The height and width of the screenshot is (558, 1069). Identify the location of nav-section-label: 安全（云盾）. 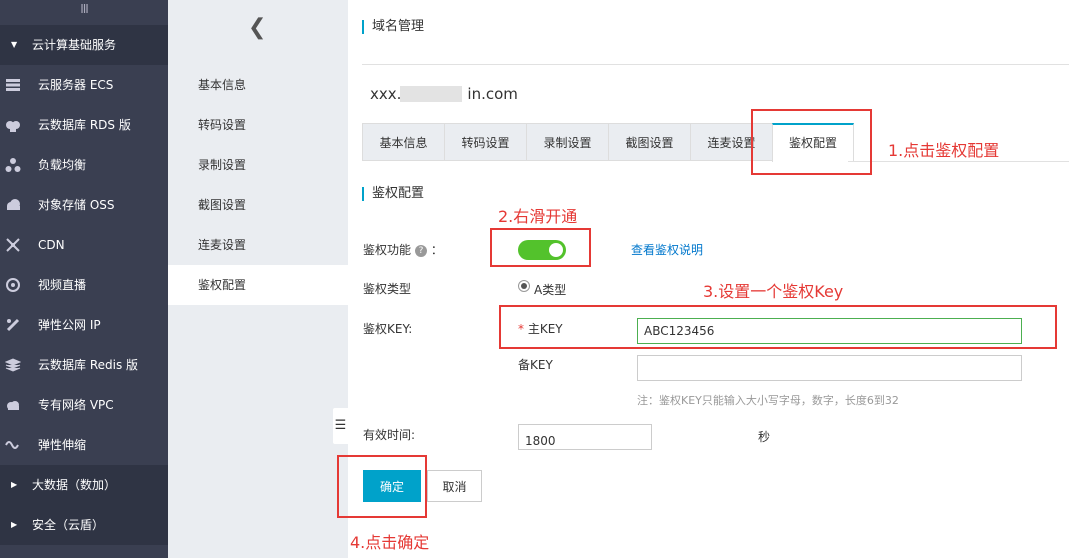
(68, 525).